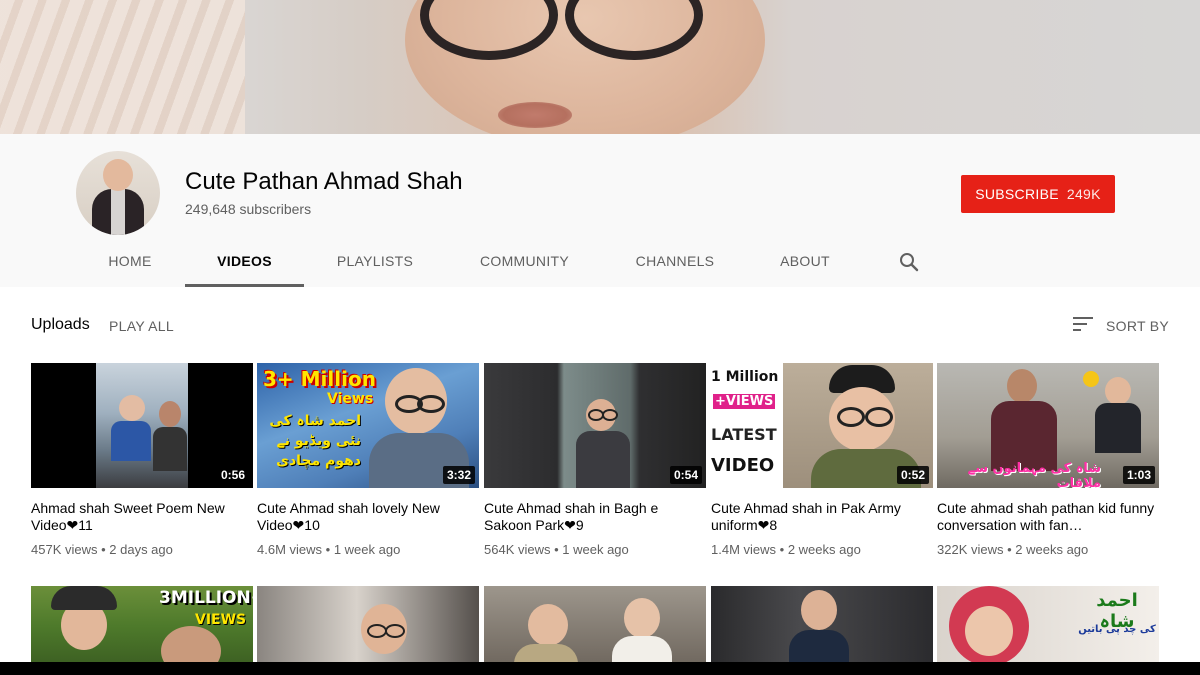  Describe the element at coordinates (745, 377) in the screenshot. I see `thumb-text: 1 Million` at that location.